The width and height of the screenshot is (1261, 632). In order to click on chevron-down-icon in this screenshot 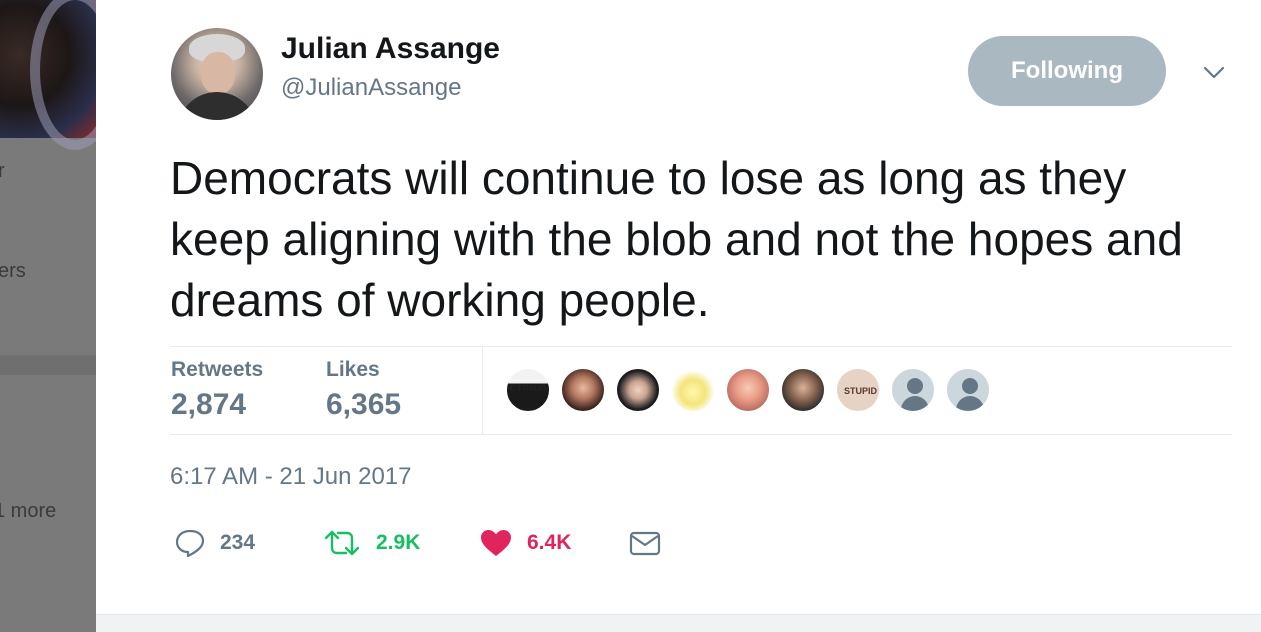, I will do `click(1214, 73)`.